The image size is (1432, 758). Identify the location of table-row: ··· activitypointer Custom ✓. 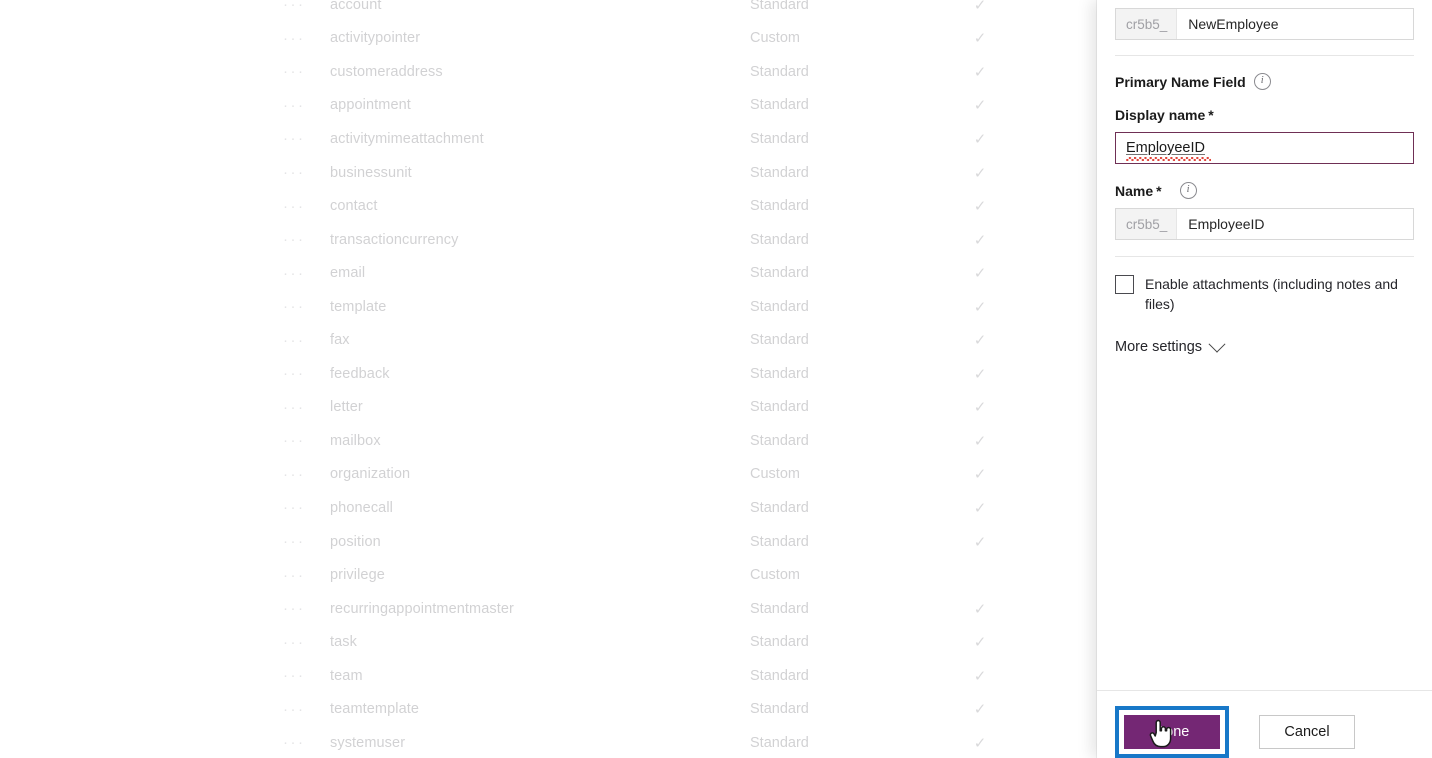
(548, 39).